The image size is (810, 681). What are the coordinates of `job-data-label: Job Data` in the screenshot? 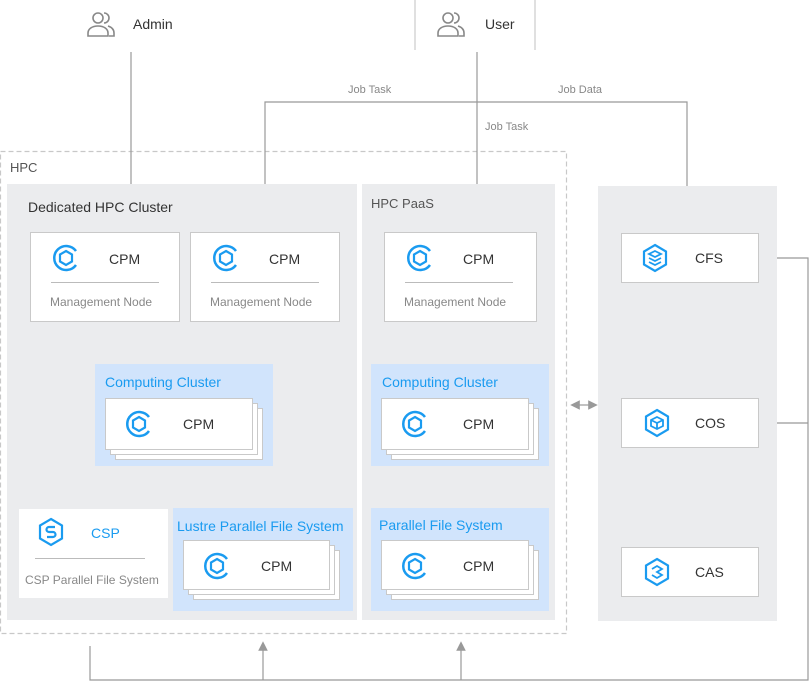 It's located at (580, 90).